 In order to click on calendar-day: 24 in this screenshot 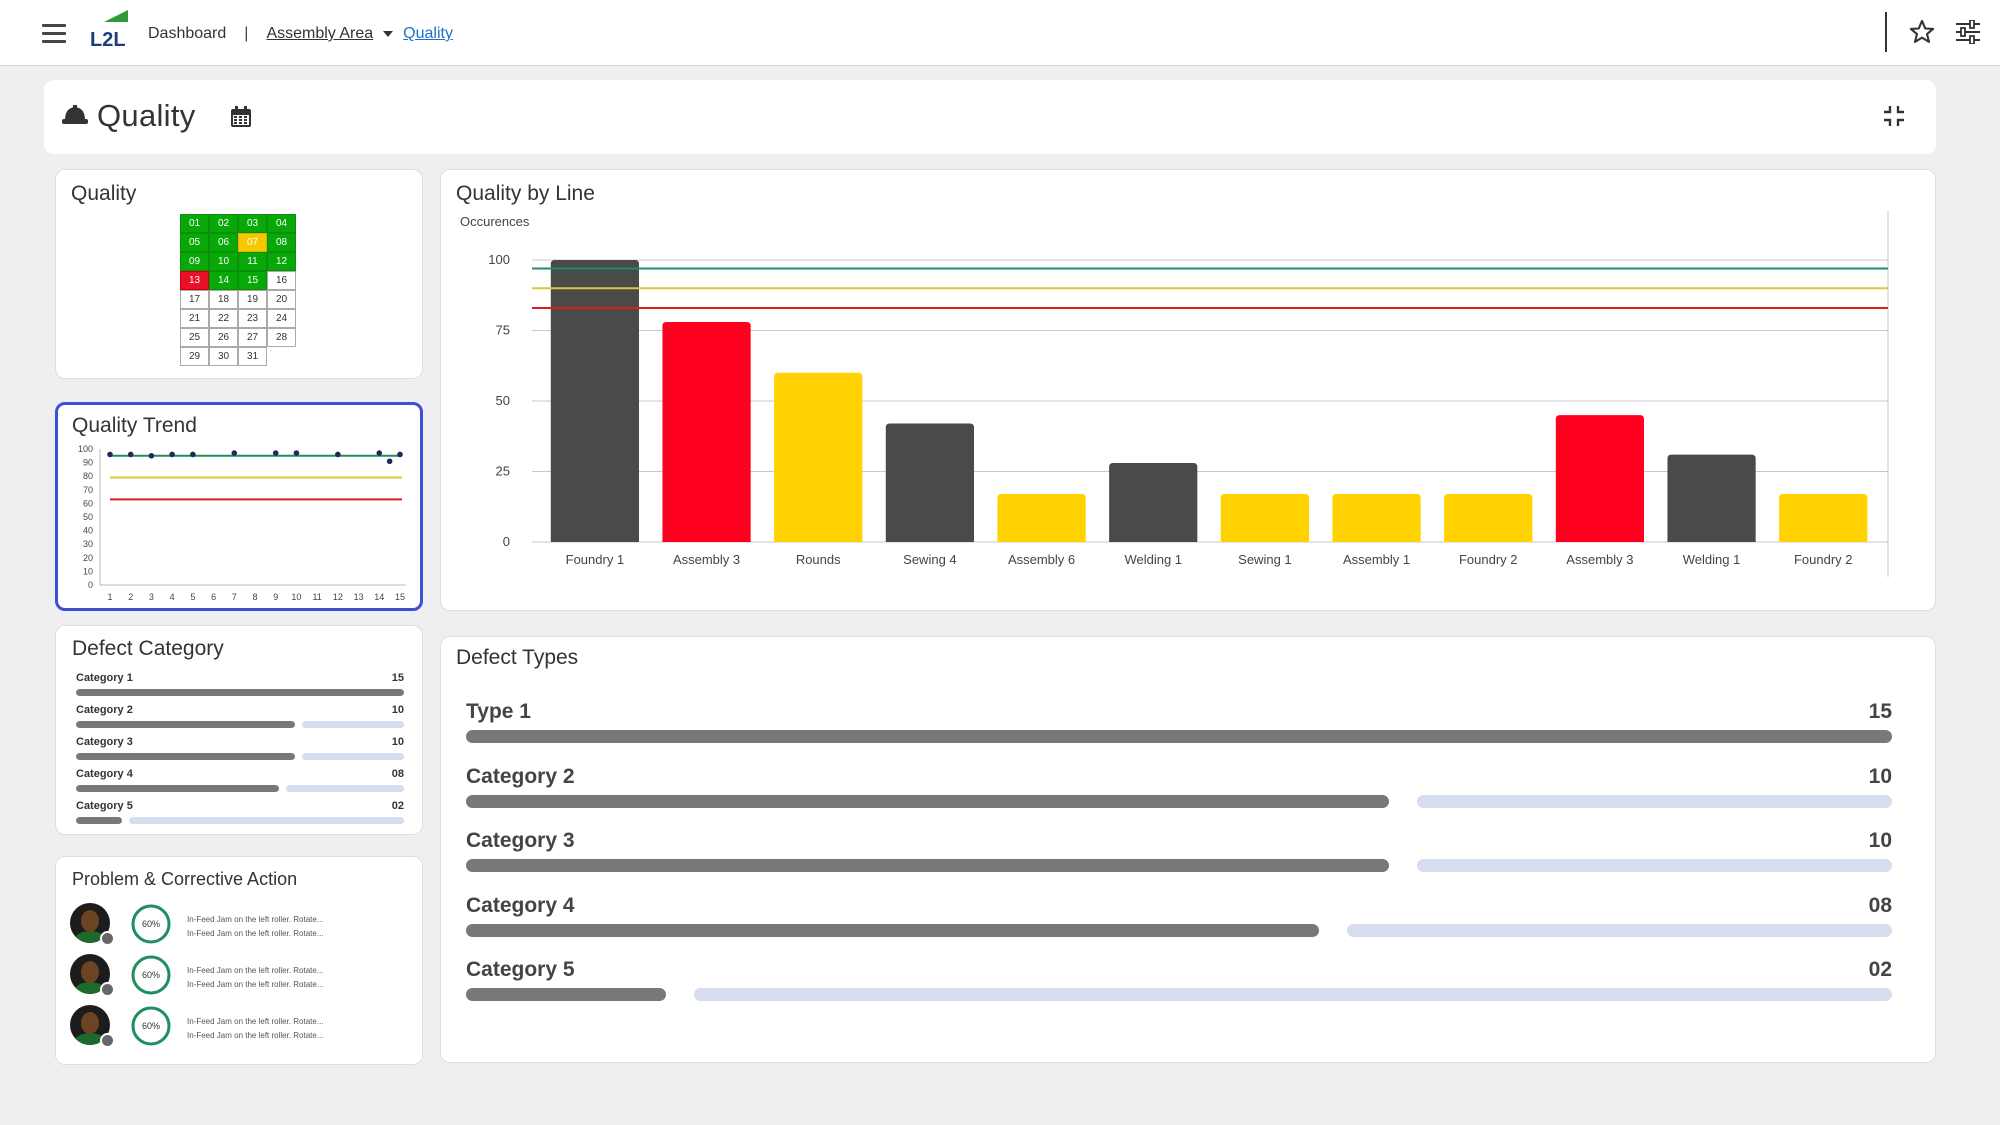, I will do `click(281, 318)`.